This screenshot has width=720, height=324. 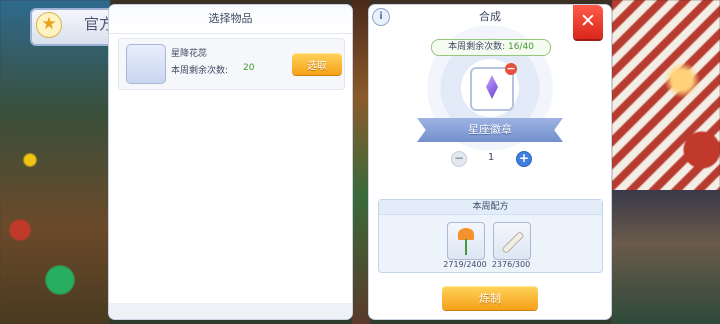 I want to click on weekly-remaining-value: 16/40, so click(x=520, y=47).